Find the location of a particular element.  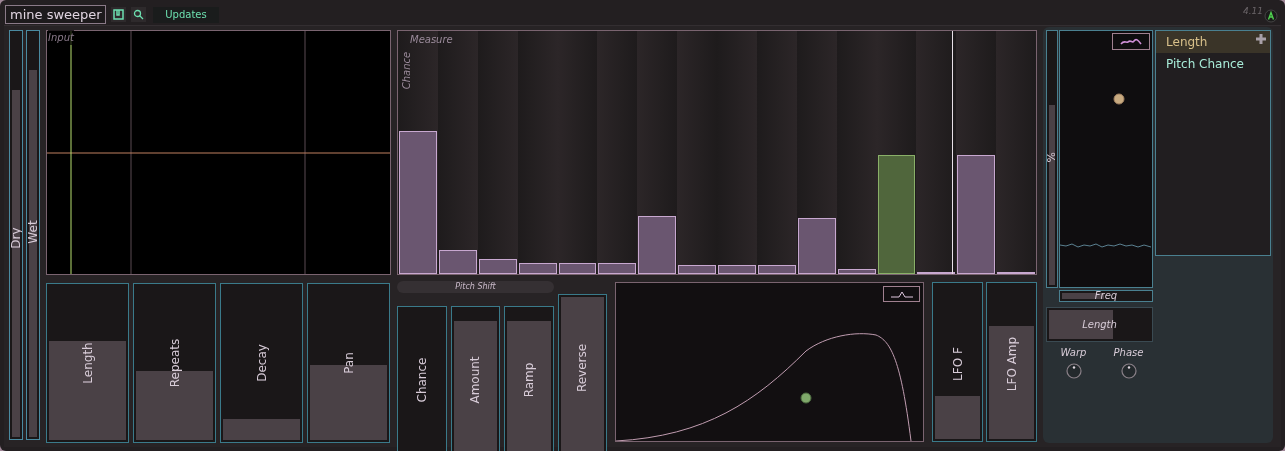

vertical-slider: Chance is located at coordinates (422, 378).